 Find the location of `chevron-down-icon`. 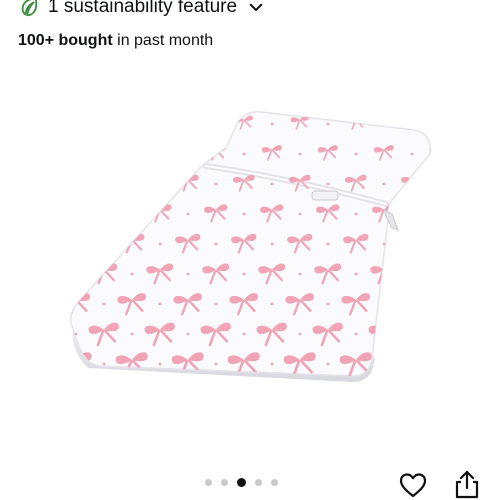

chevron-down-icon is located at coordinates (255, 8).